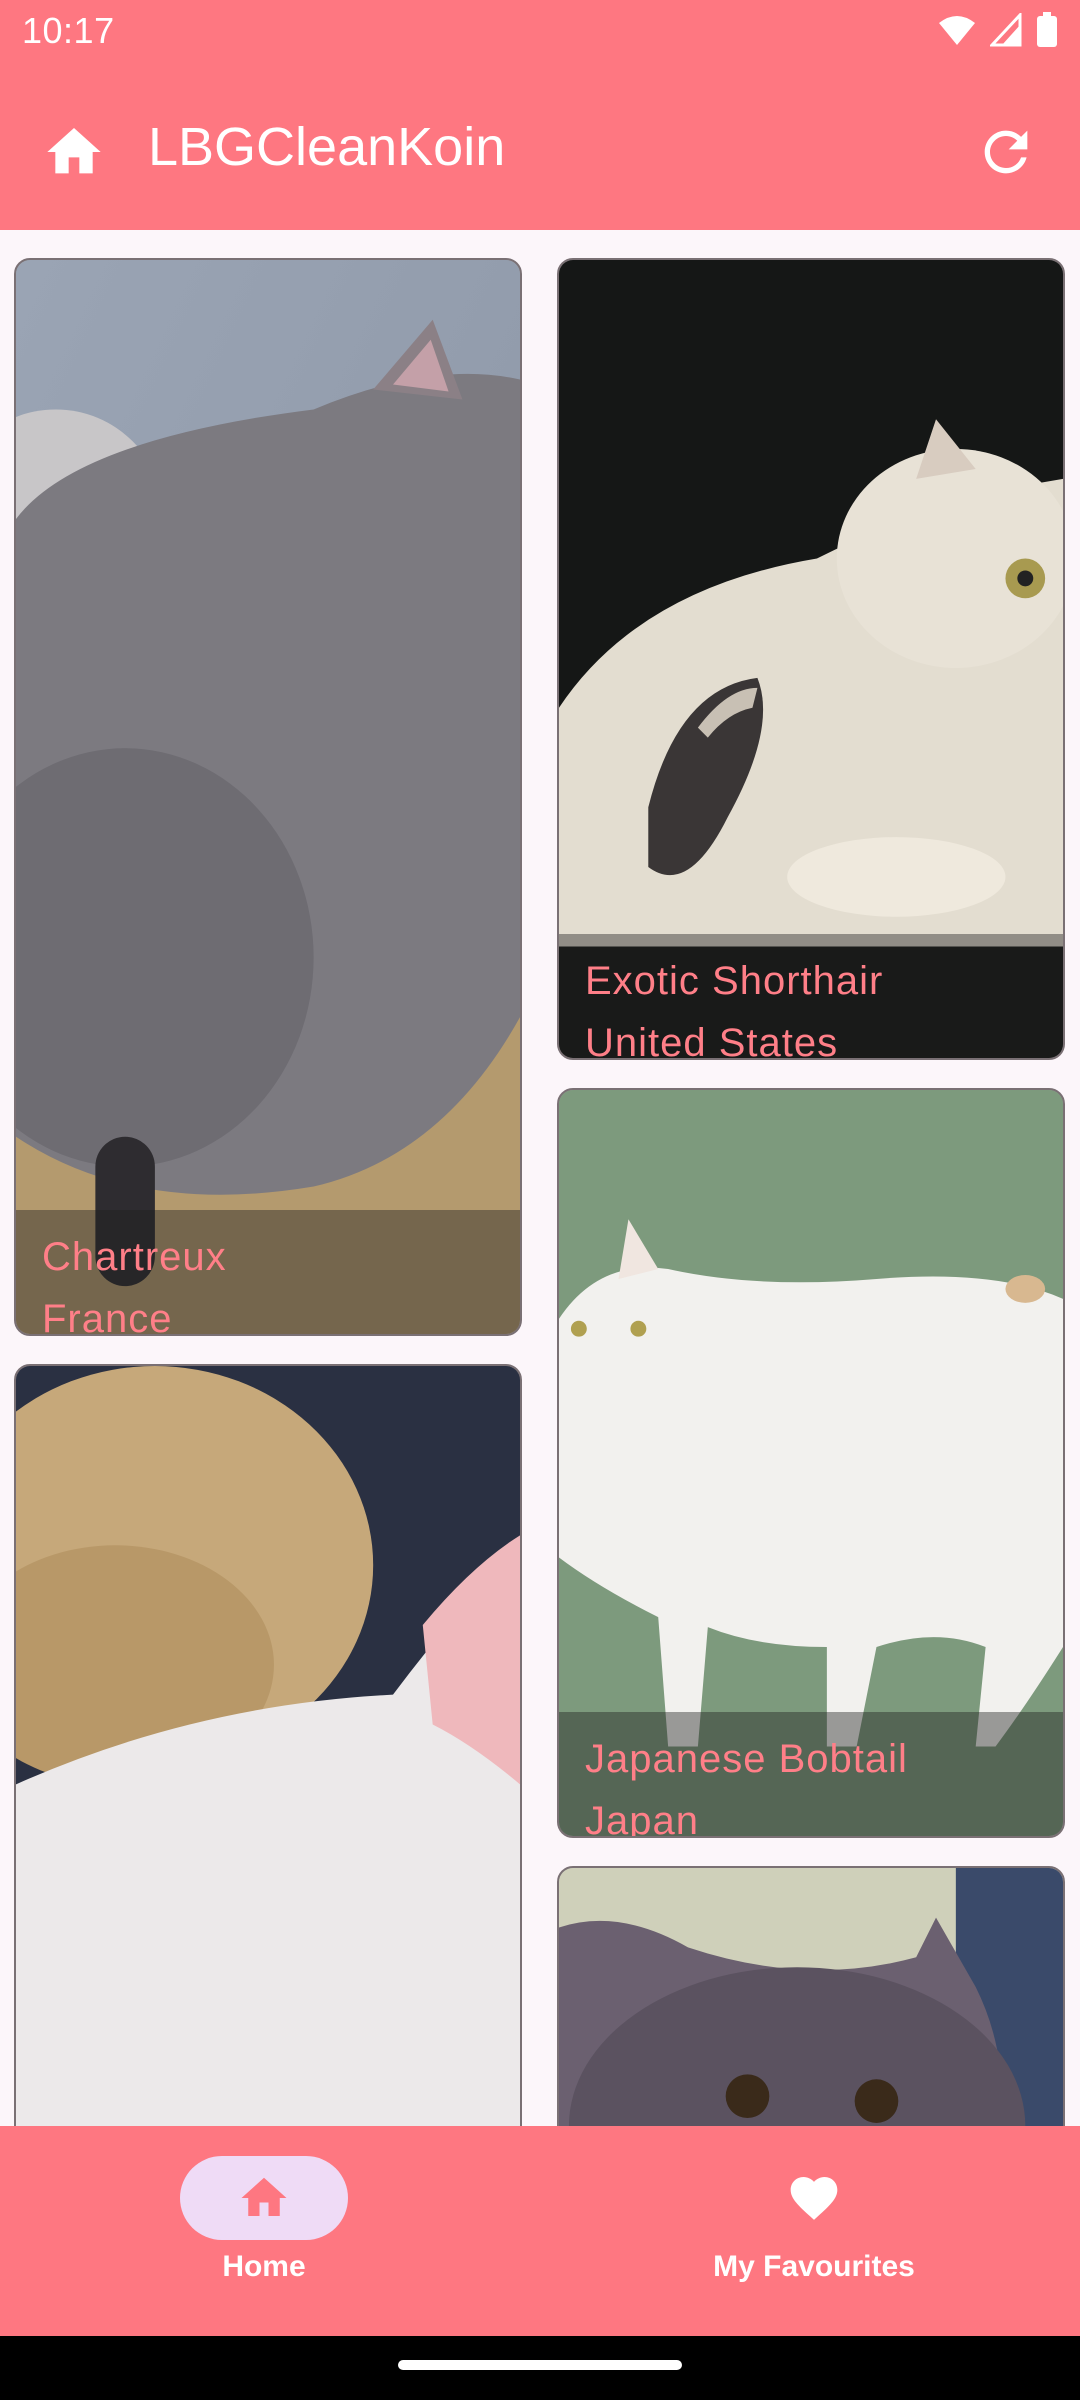 The image size is (1080, 2400). Describe the element at coordinates (540, 2365) in the screenshot. I see `gesture-handle` at that location.